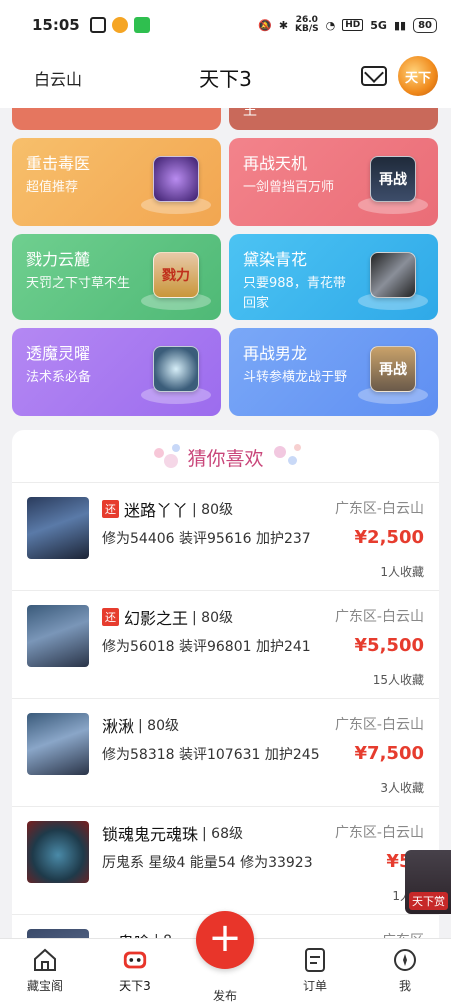 Image resolution: width=451 pixels, height=1008 pixels. I want to click on tile-partial-right: 王, so click(333, 119).